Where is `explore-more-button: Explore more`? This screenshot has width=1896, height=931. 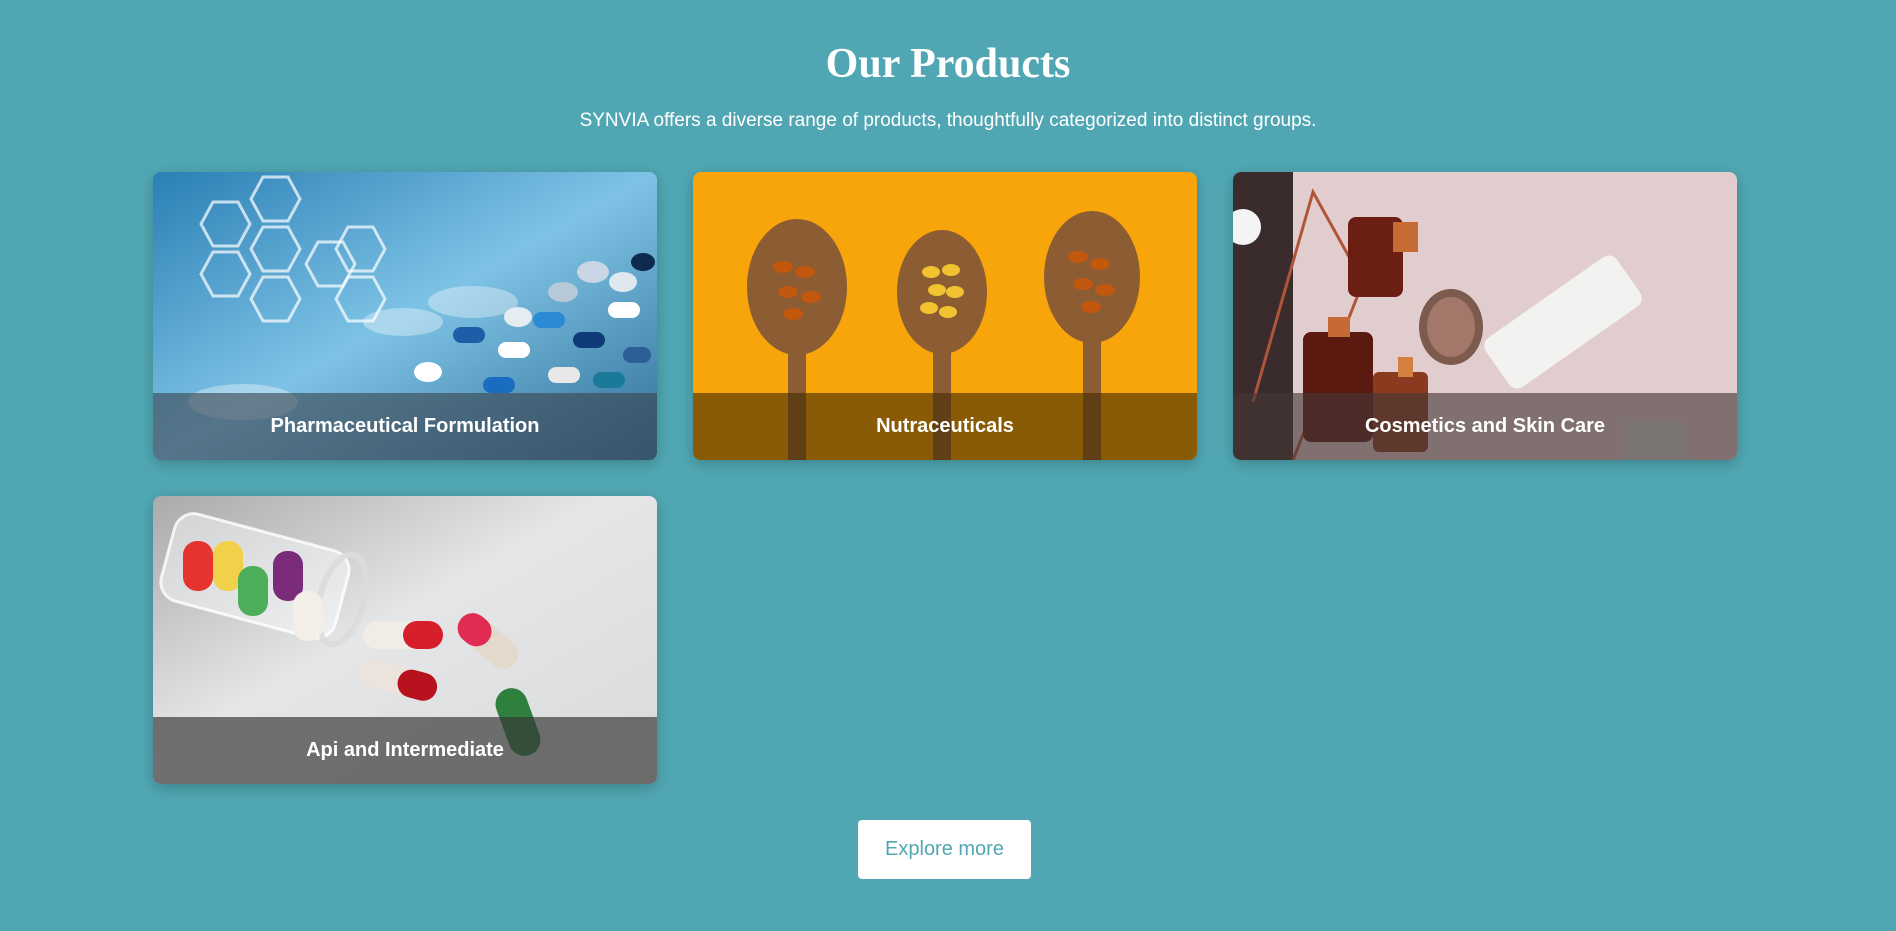
explore-more-button: Explore more is located at coordinates (944, 849).